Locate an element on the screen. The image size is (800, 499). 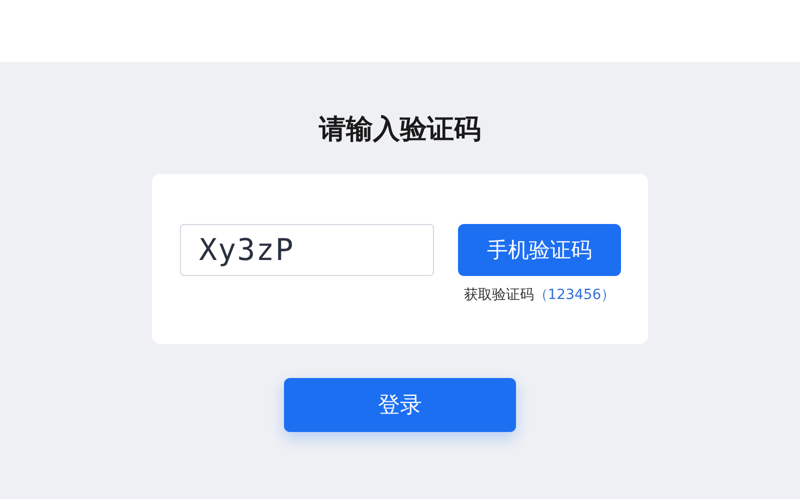
page-title: 请输入验证码 is located at coordinates (400, 130).